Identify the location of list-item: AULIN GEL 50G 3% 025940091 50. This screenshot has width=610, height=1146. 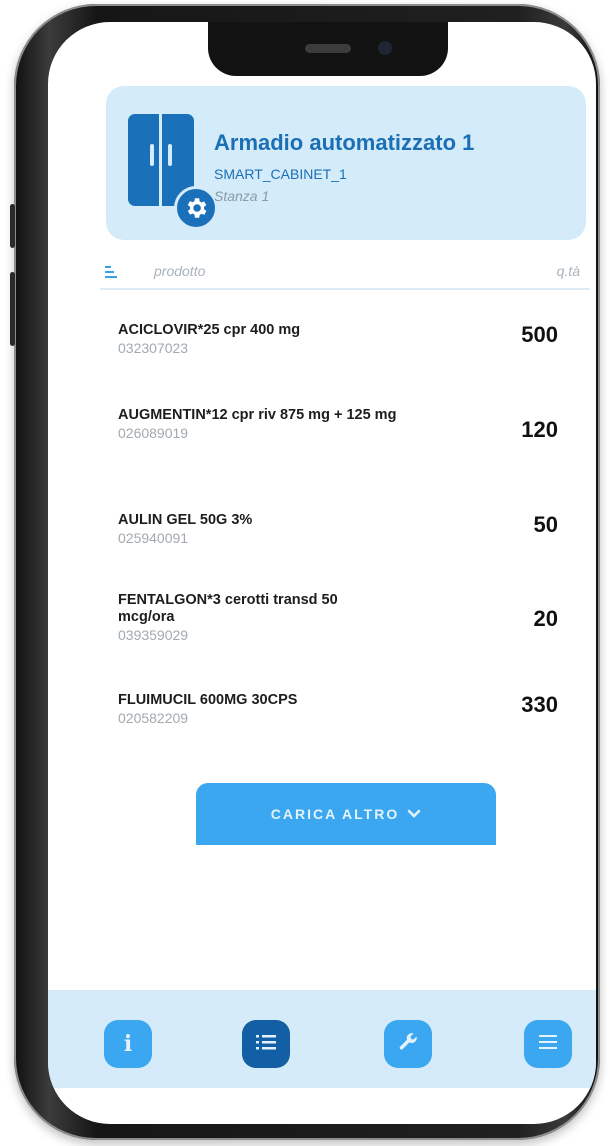
(338, 529).